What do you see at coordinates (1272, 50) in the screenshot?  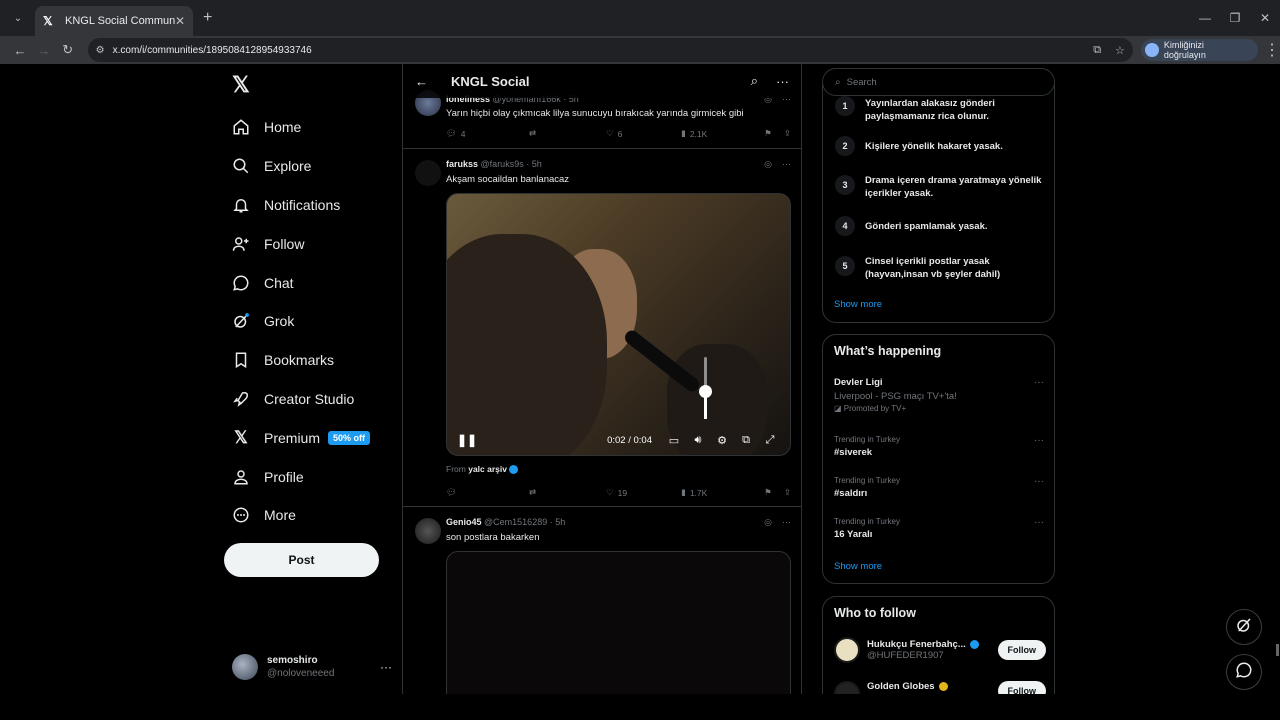 I see `browser-menu-icon: ⋮` at bounding box center [1272, 50].